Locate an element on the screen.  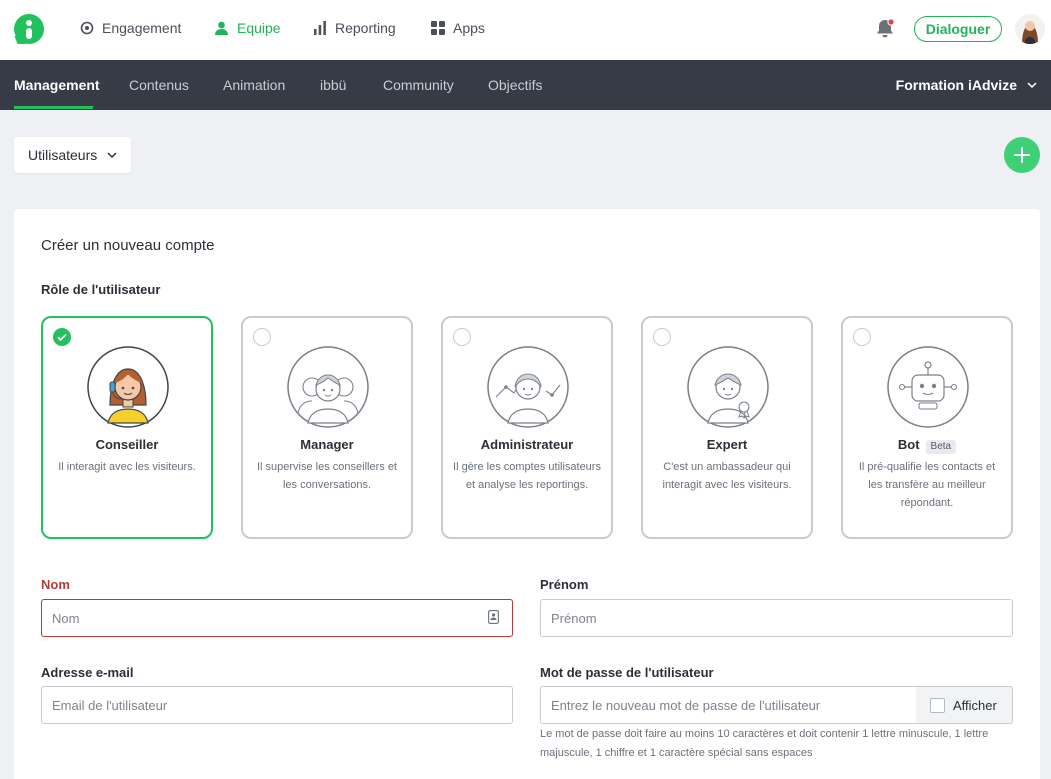
tab-community: Community is located at coordinates (418, 85).